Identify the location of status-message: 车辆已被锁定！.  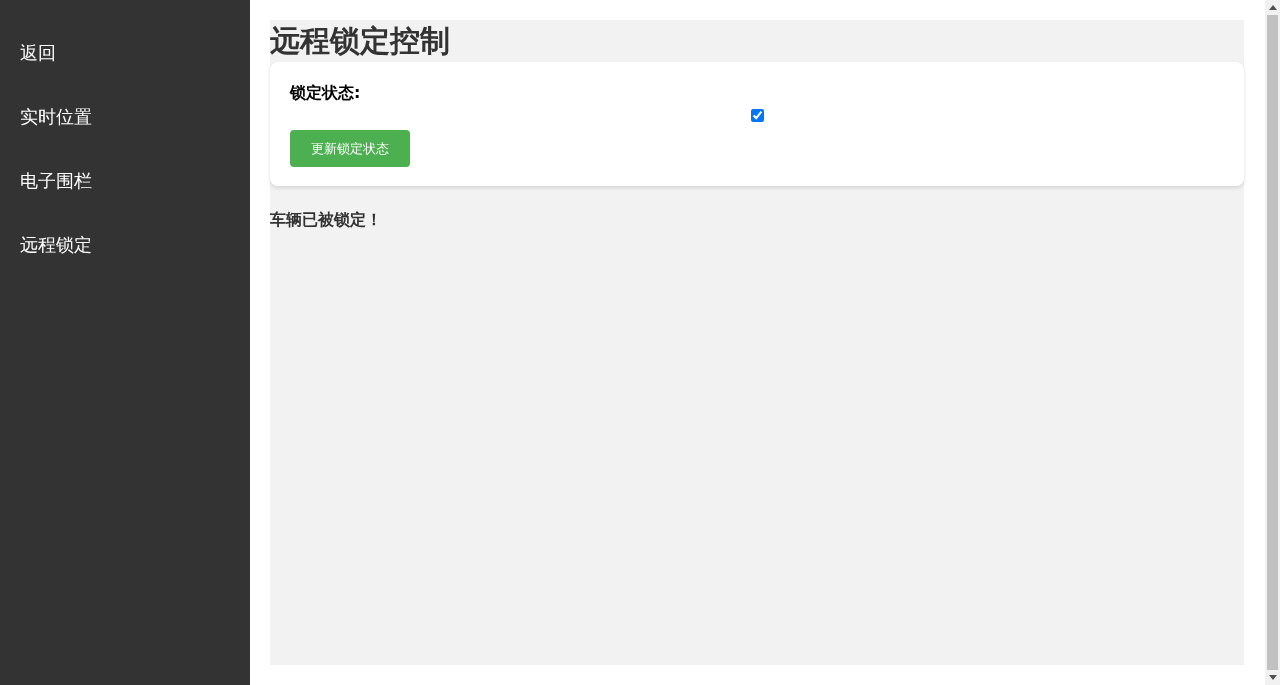
(326, 220).